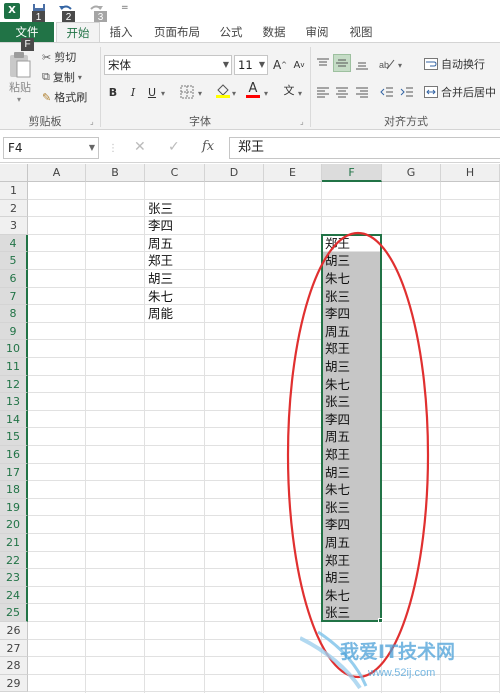  What do you see at coordinates (380, 620) in the screenshot?
I see `fill-handle` at bounding box center [380, 620].